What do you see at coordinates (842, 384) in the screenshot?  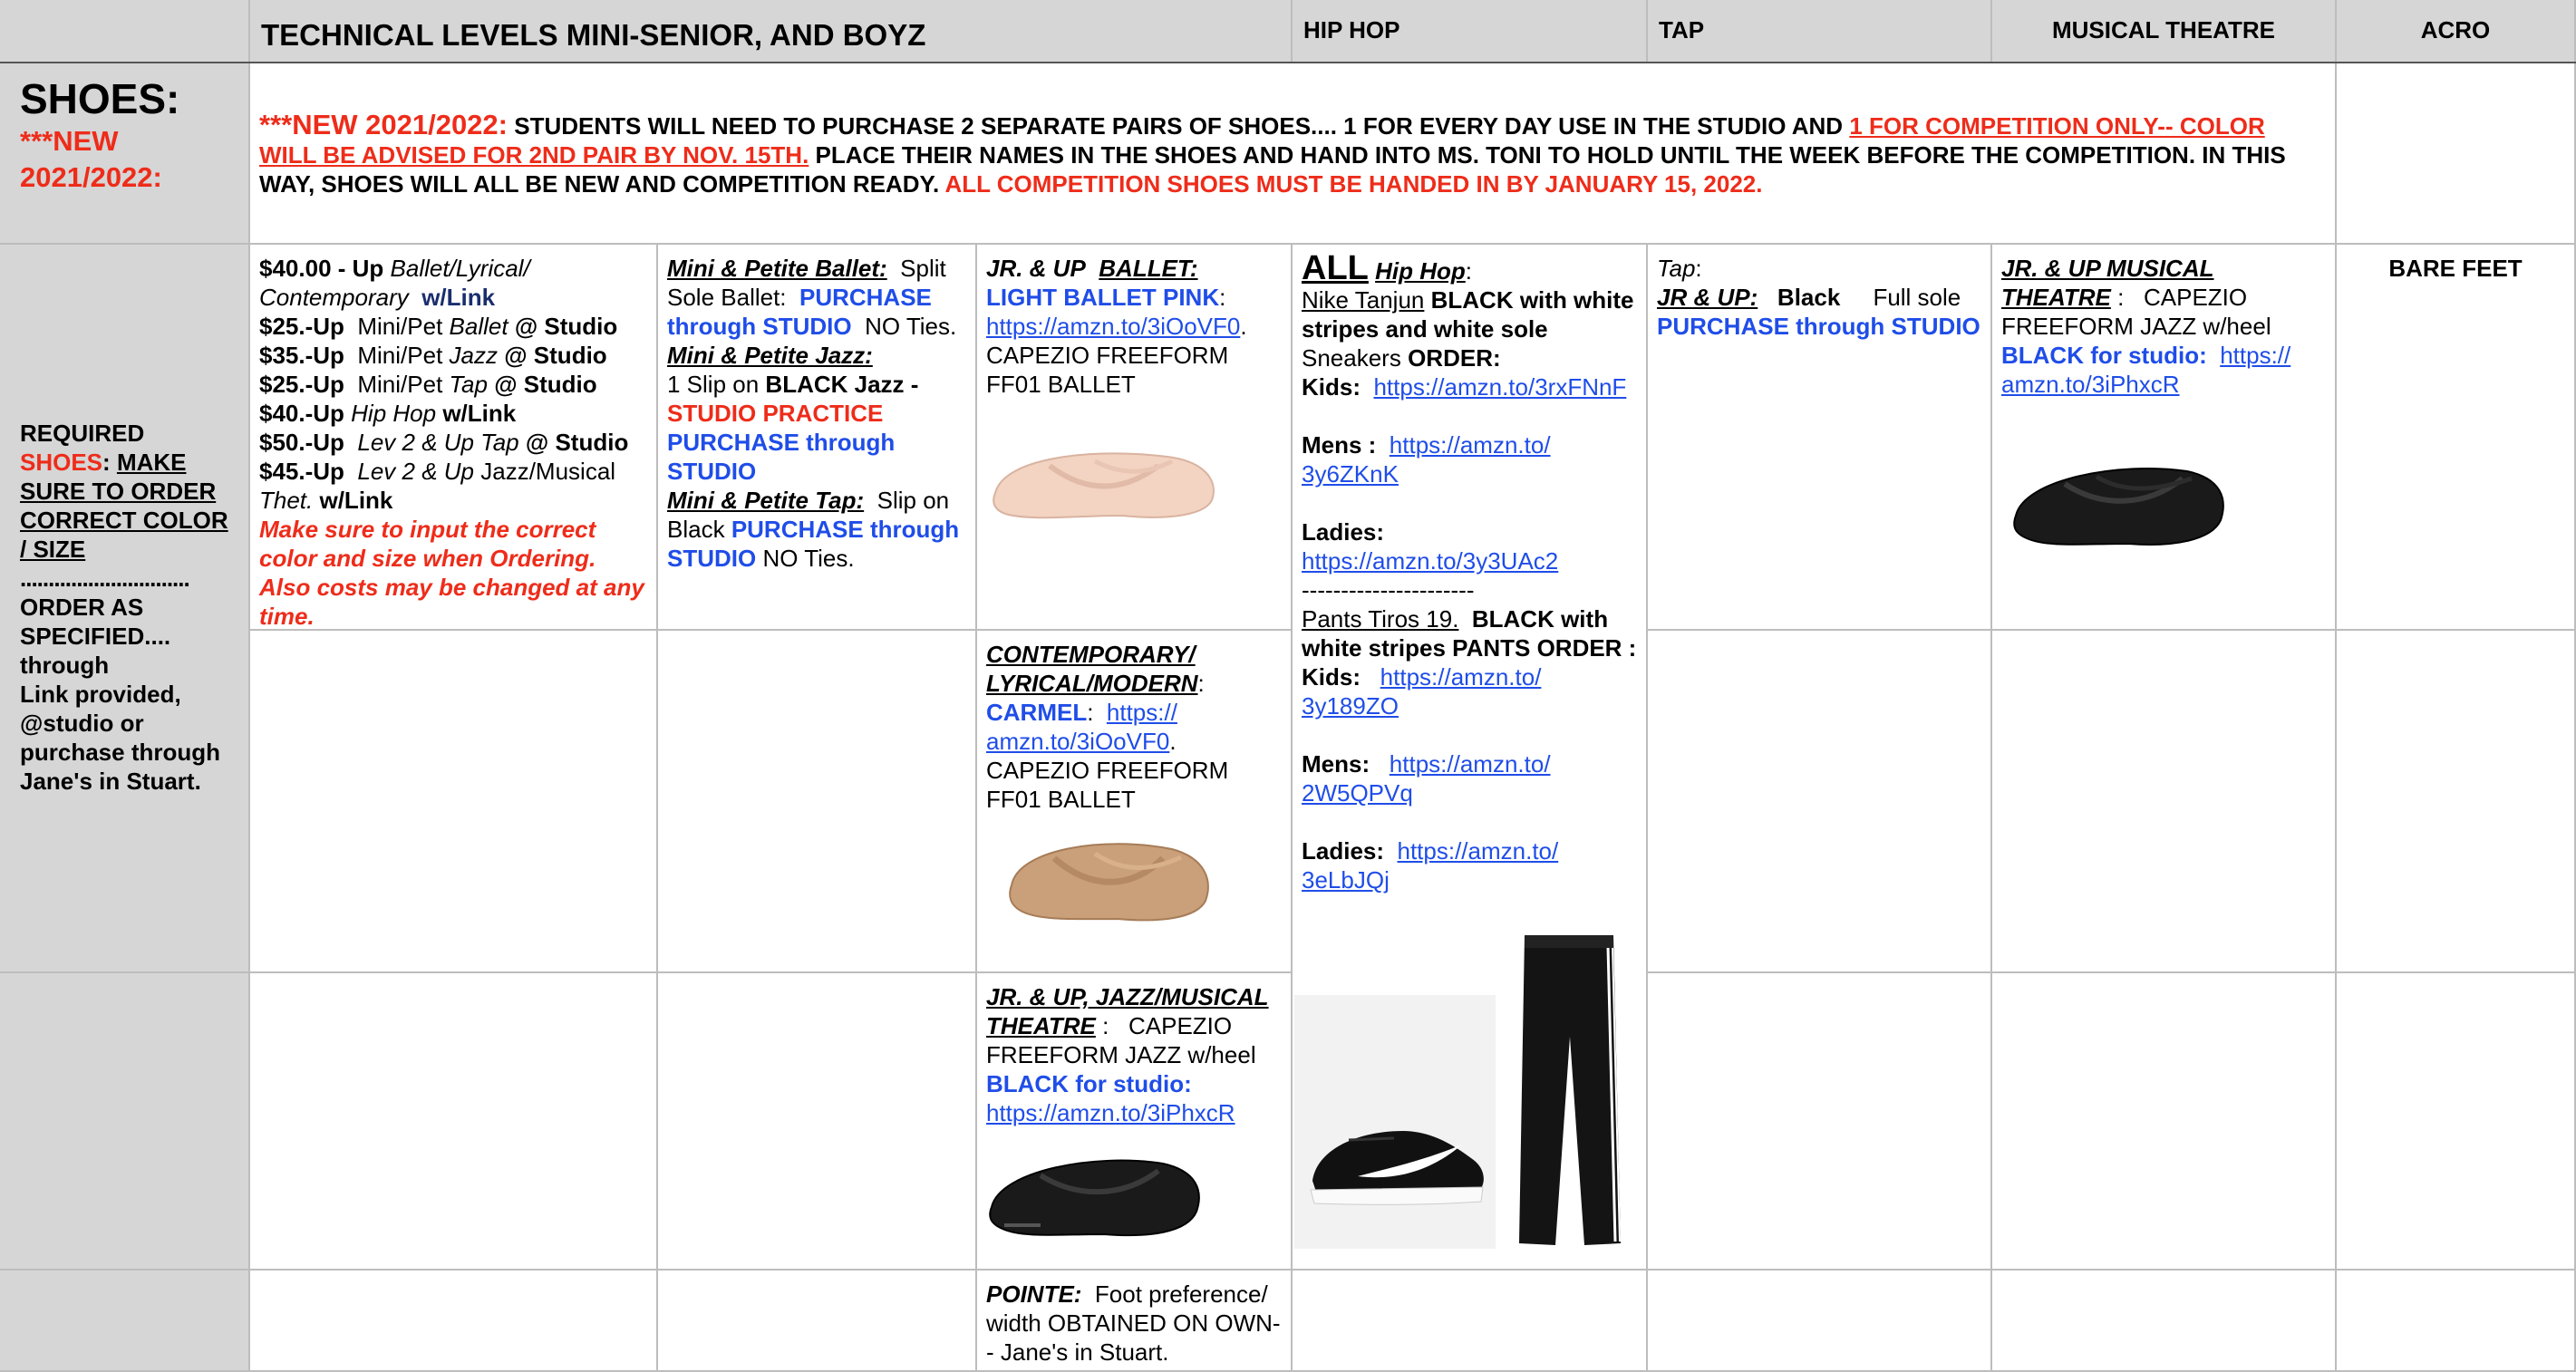 I see `mini-jazz-black: BLACK Jazz -` at bounding box center [842, 384].